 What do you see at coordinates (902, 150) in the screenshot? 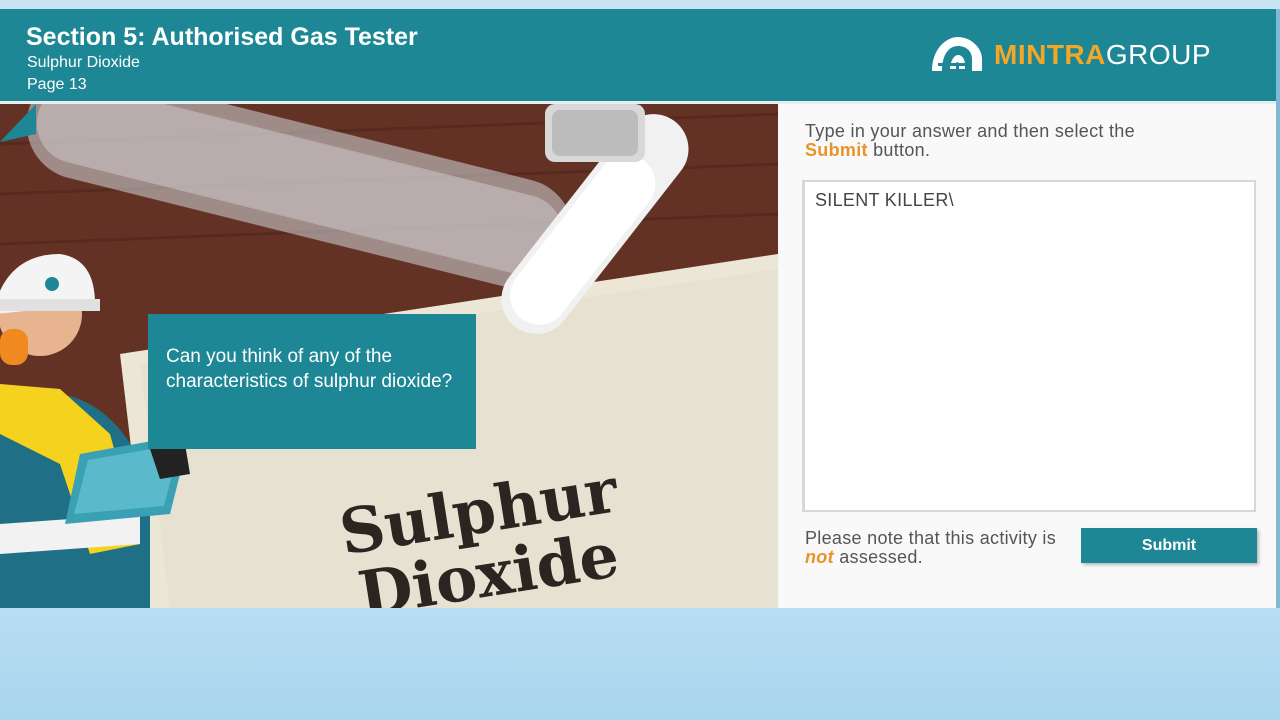
I see `instruction-part2: button.` at bounding box center [902, 150].